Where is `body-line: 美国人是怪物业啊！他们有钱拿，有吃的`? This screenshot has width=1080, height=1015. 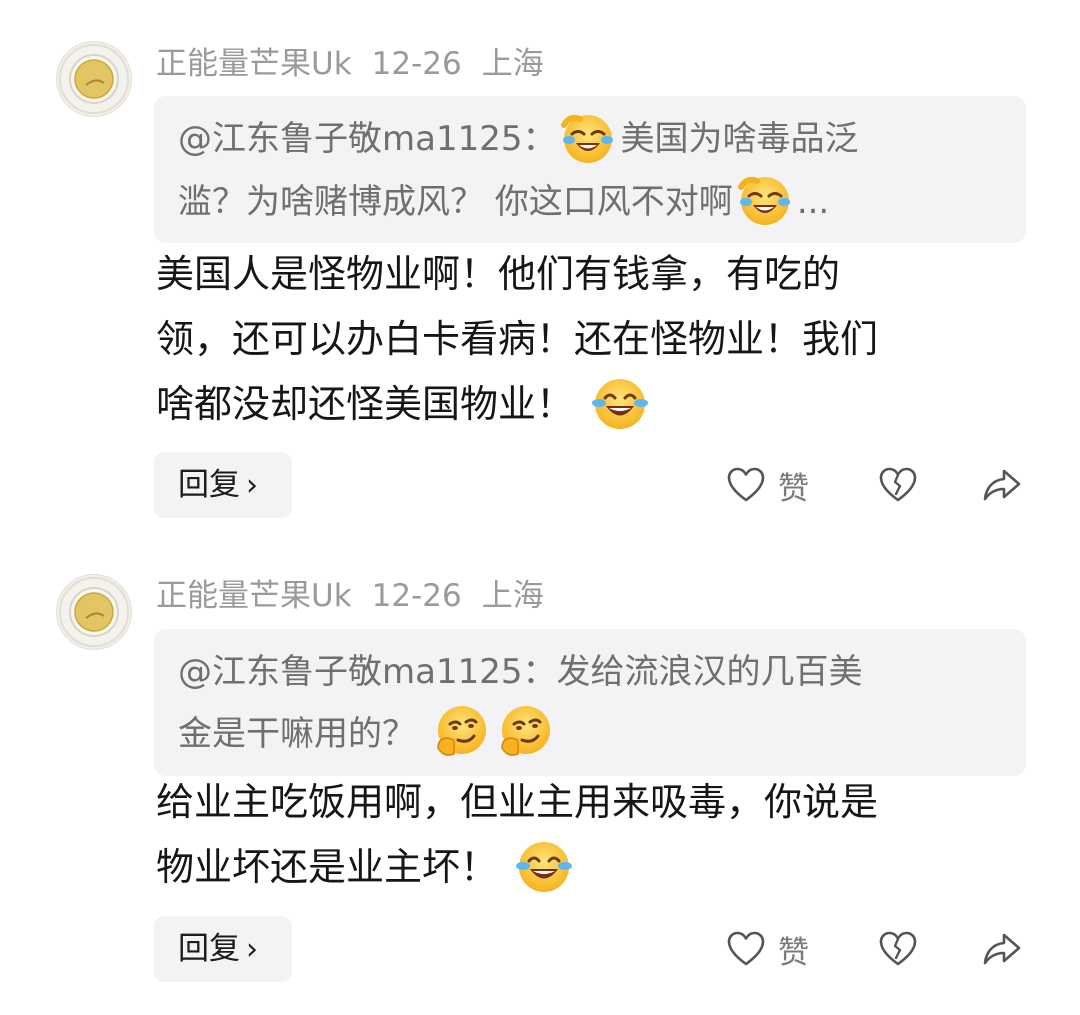 body-line: 美国人是怪物业啊！他们有钱拿，有吃的 is located at coordinates (498, 274).